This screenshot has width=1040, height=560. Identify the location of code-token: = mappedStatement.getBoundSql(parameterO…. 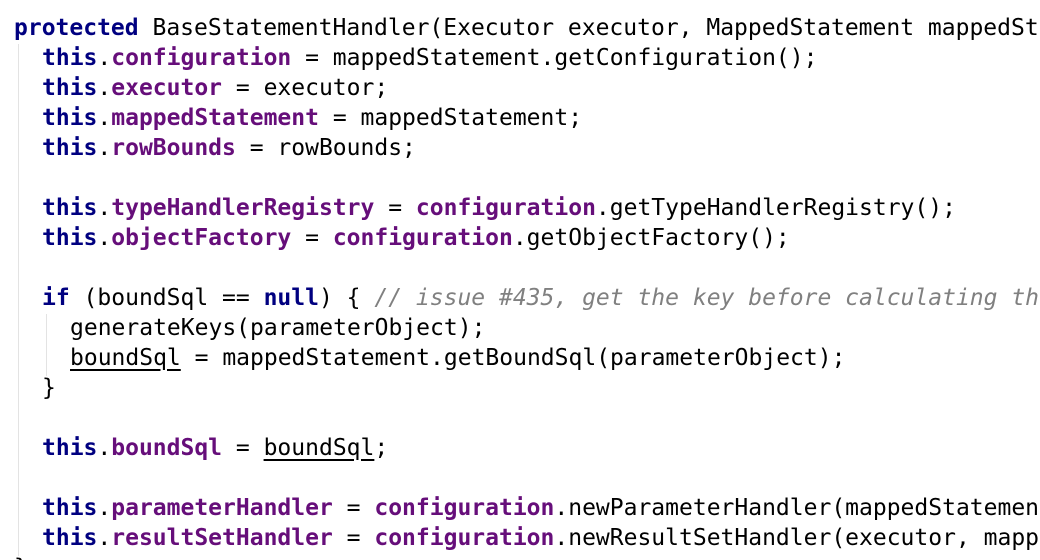
(513, 358).